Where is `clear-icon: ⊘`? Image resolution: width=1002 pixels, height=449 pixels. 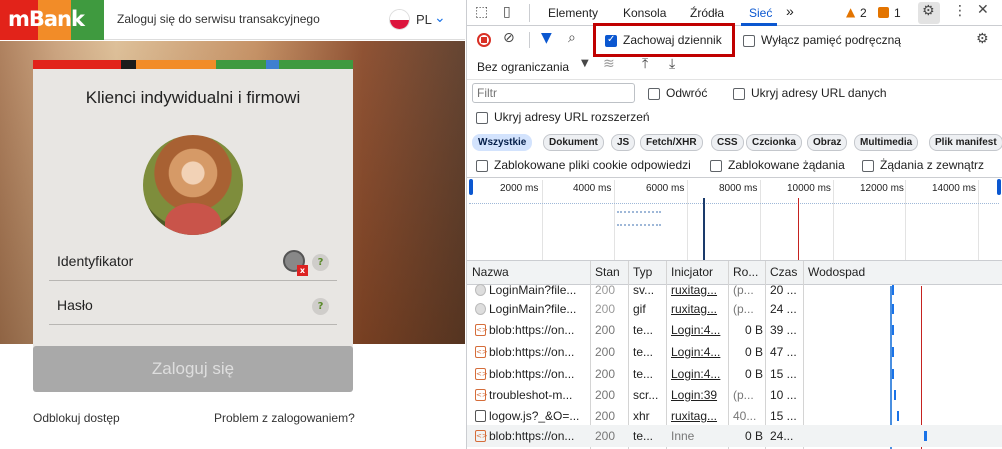 clear-icon: ⊘ is located at coordinates (509, 38).